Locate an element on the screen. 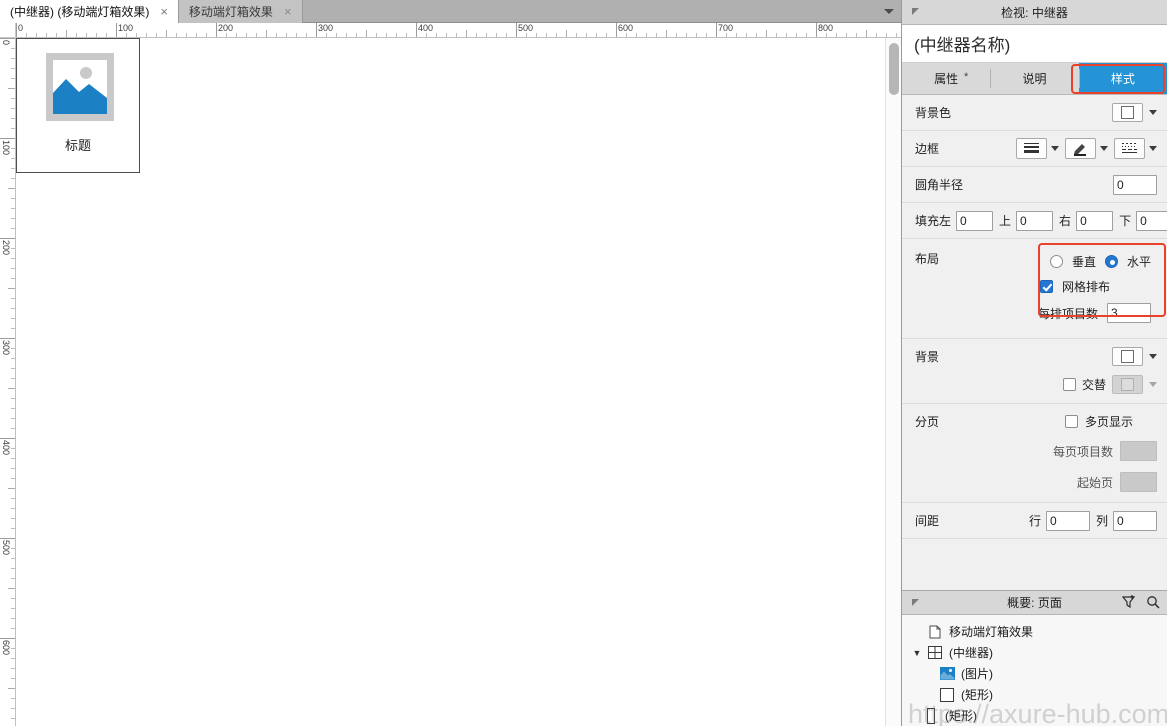 Image resolution: width=1167 pixels, height=726 pixels. background-color-button is located at coordinates (1127, 112).